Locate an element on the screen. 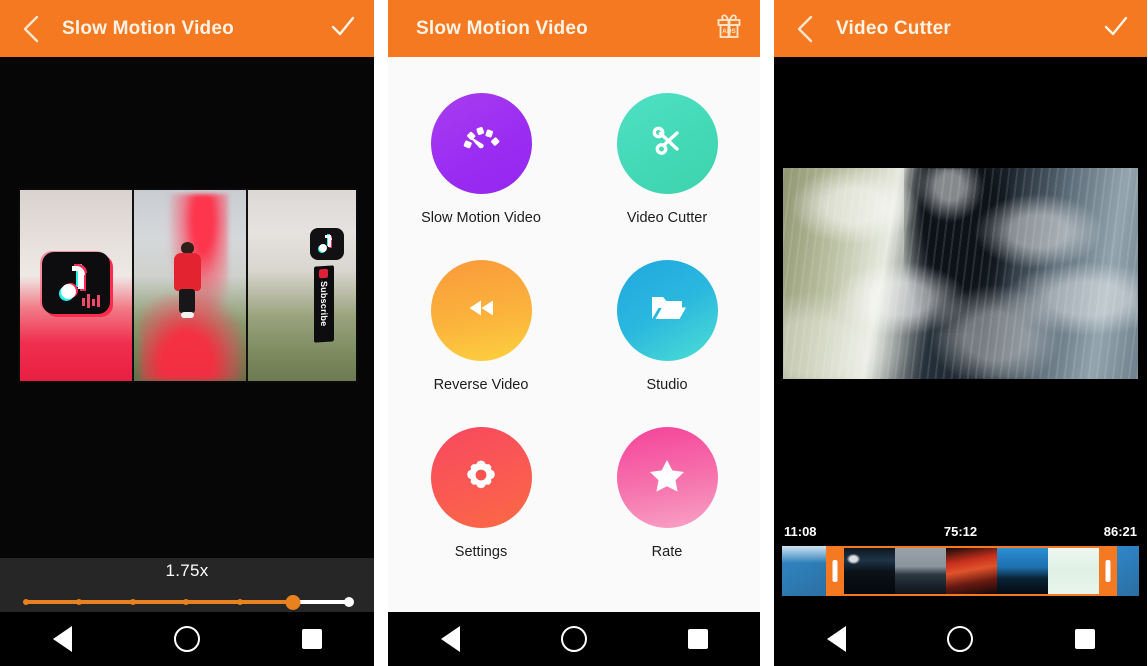 This screenshot has width=1148, height=666. gift-ads-icon: ADS is located at coordinates (729, 28).